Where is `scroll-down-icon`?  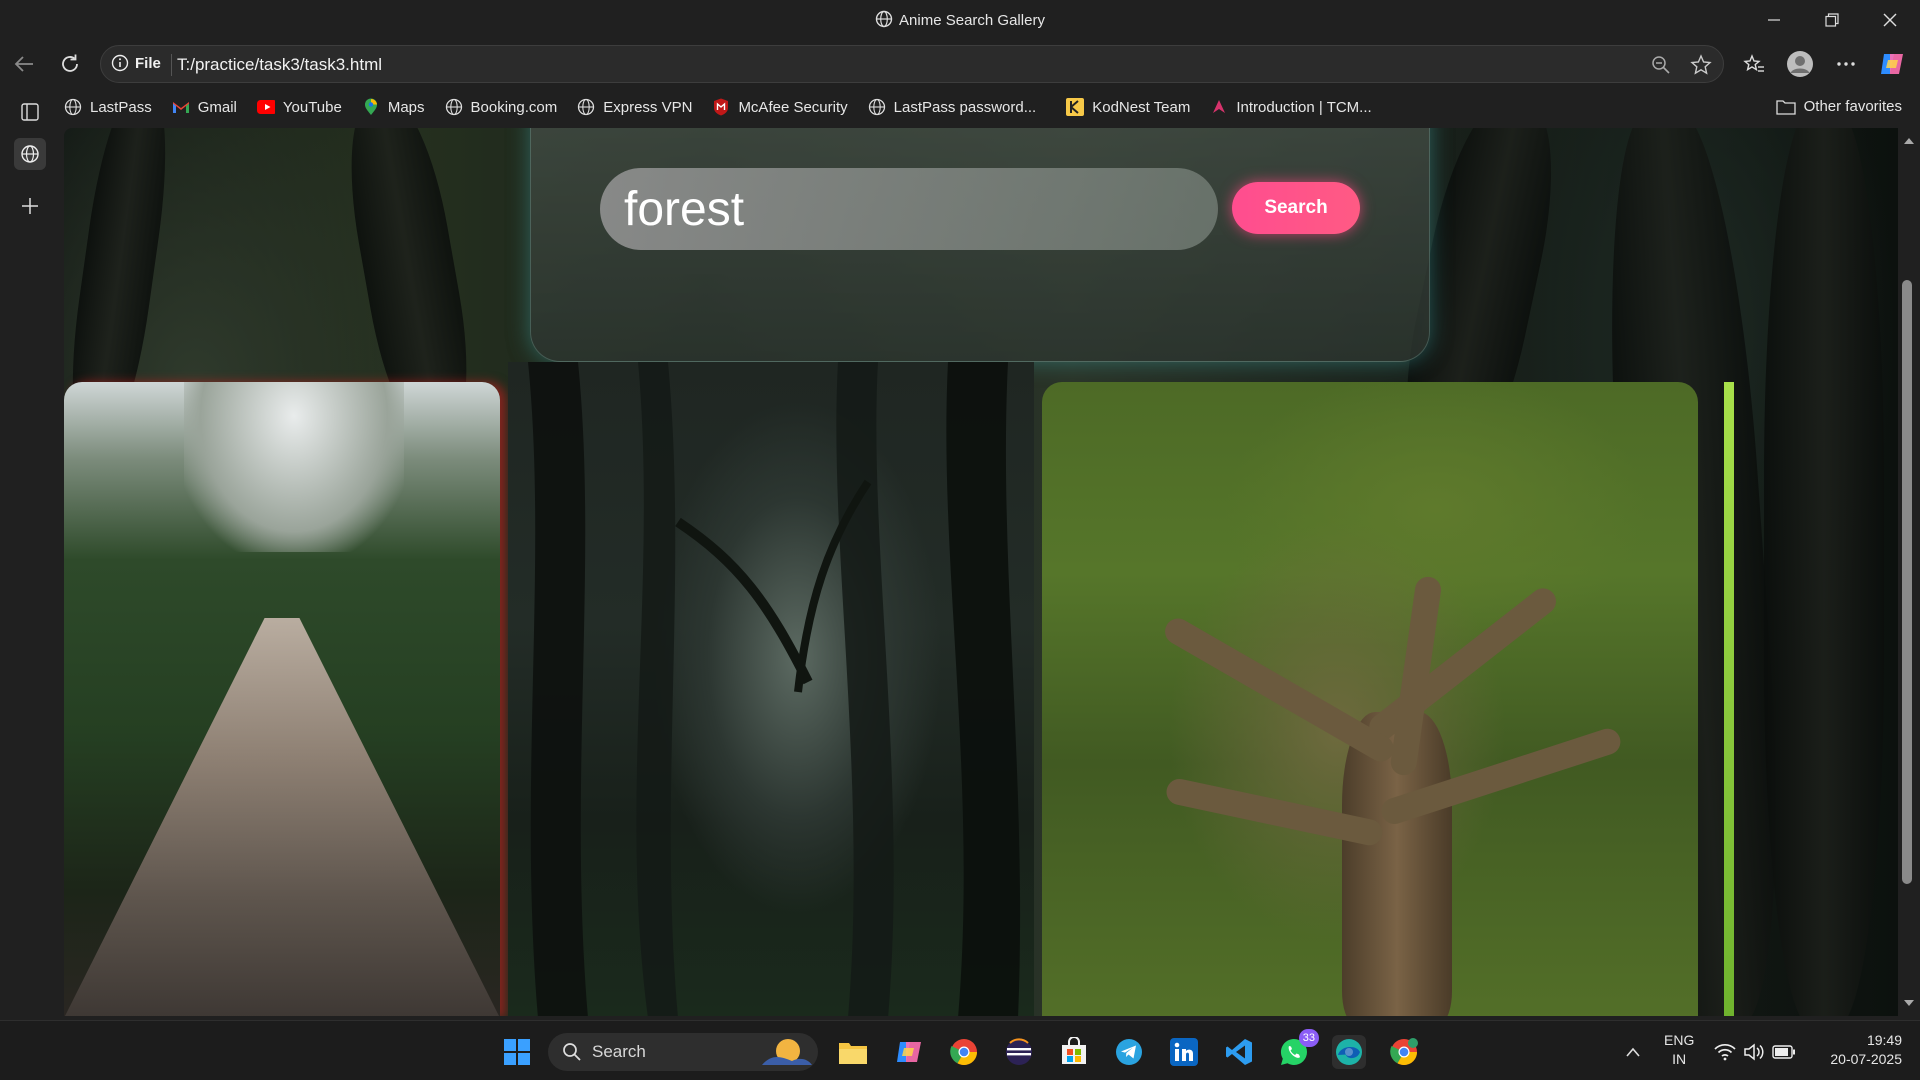
scroll-down-icon is located at coordinates (1909, 1003).